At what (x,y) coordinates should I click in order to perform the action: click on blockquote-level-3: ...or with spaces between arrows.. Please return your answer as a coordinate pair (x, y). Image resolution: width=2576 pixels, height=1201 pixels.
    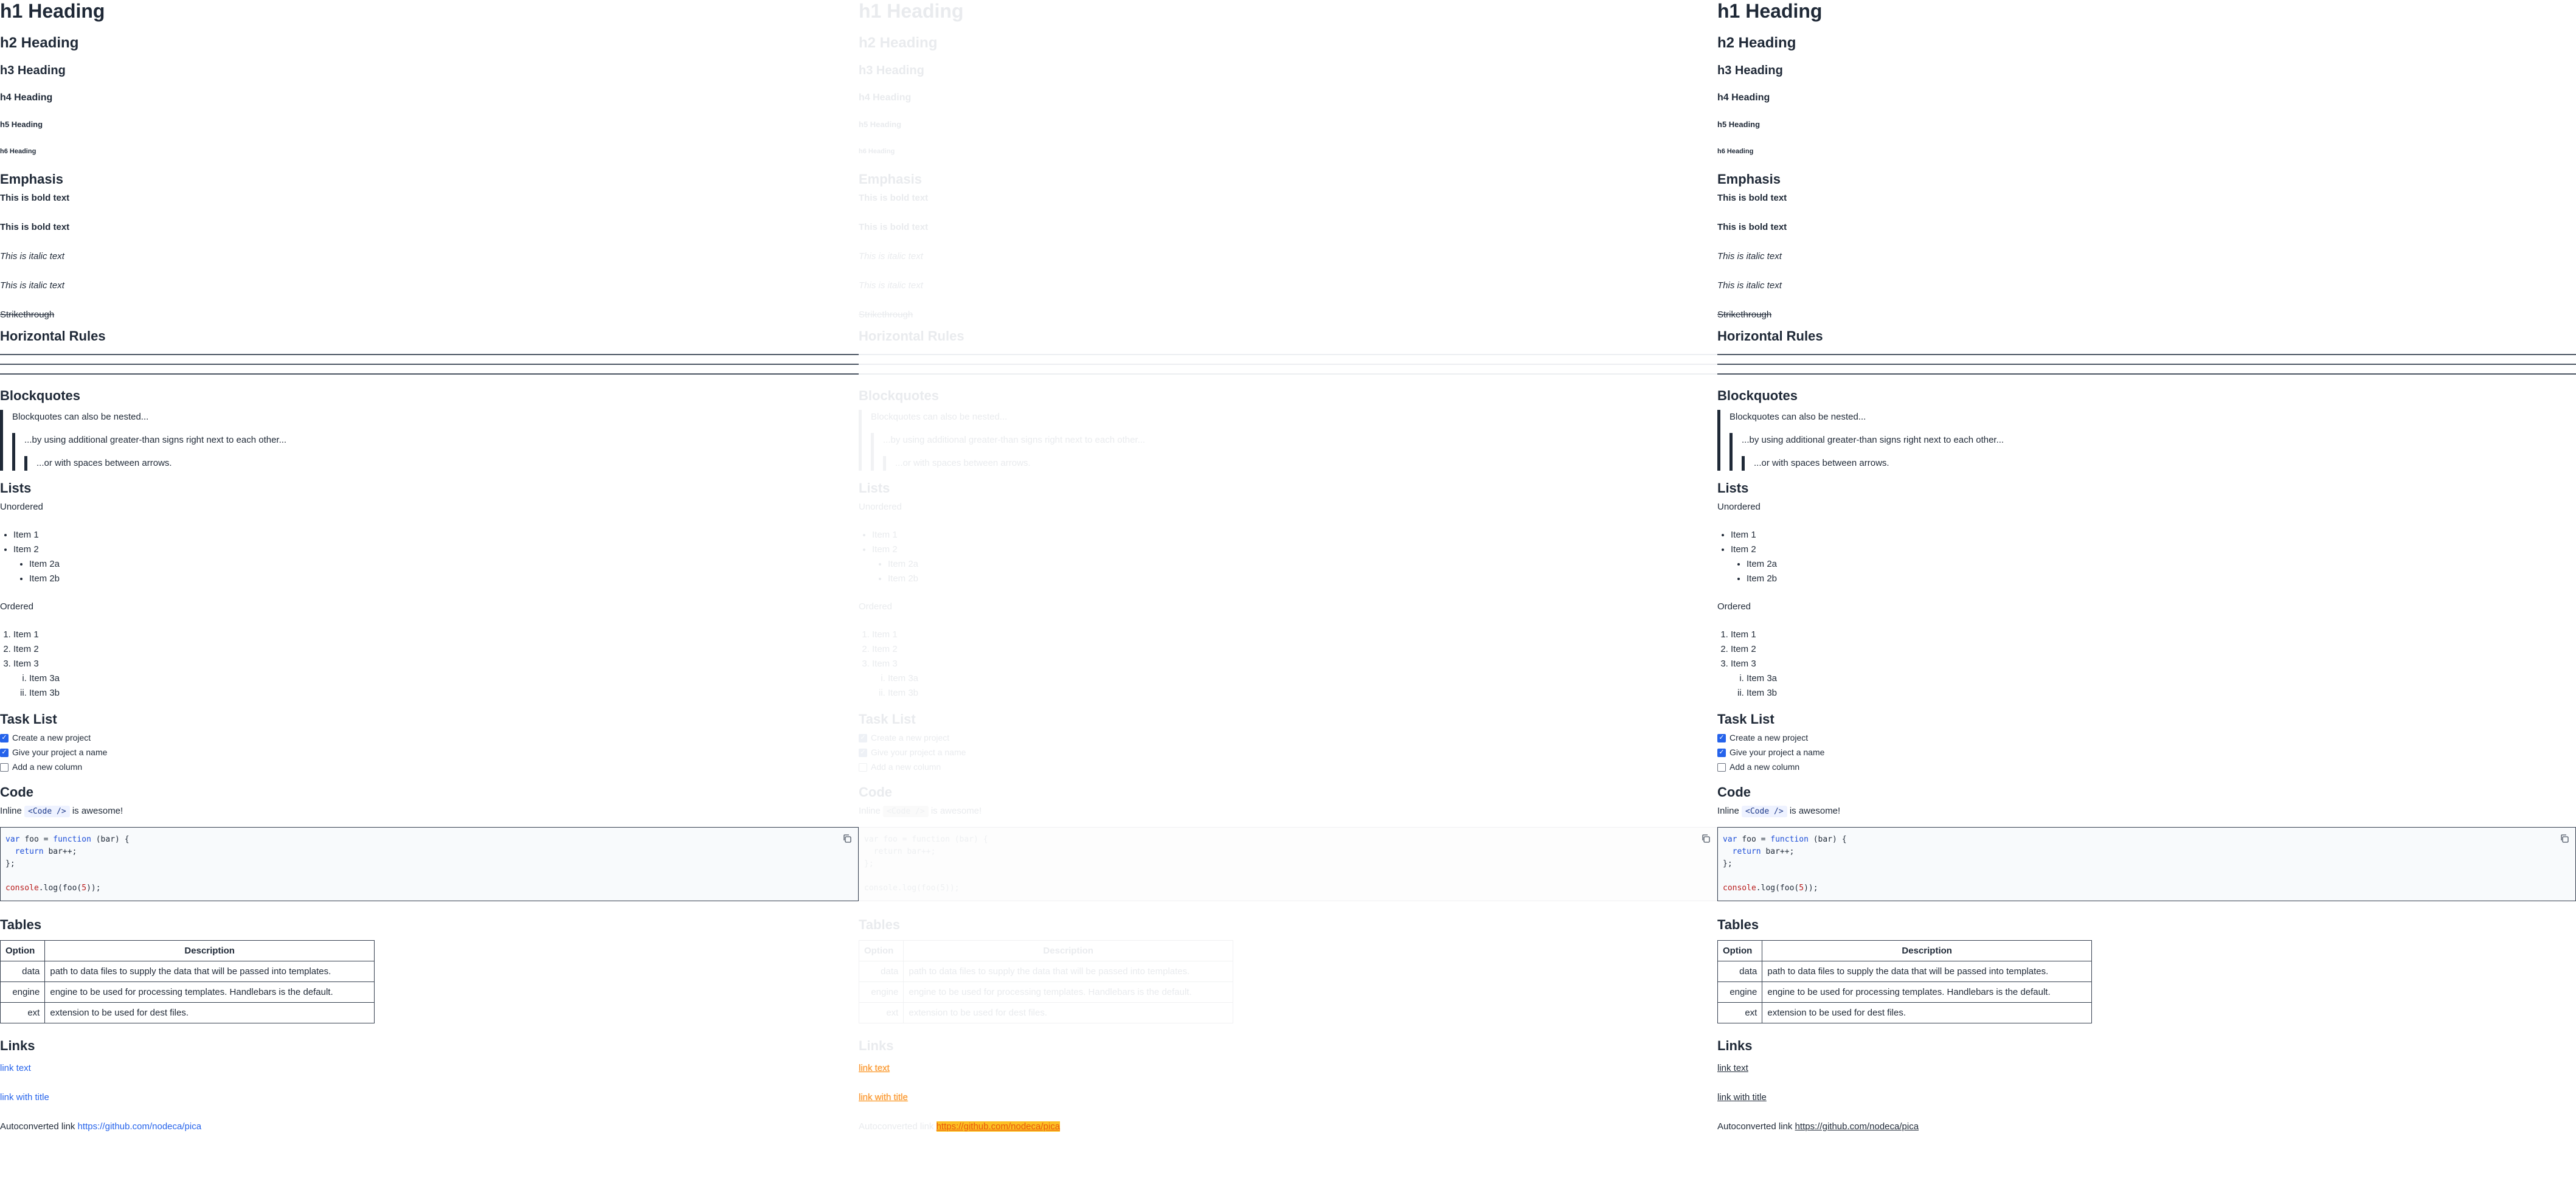
    Looking at the image, I should click on (441, 463).